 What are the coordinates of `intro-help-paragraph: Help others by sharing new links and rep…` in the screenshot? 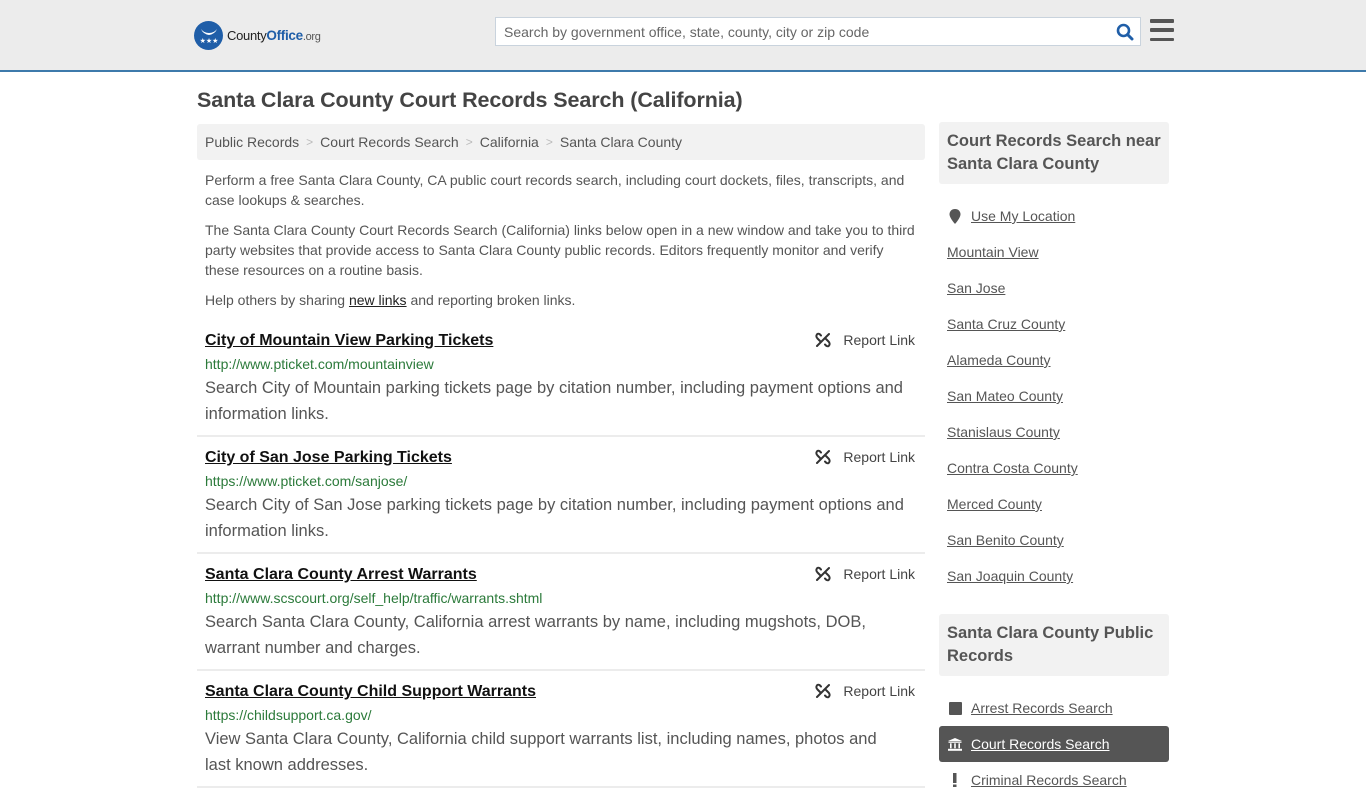 It's located at (390, 300).